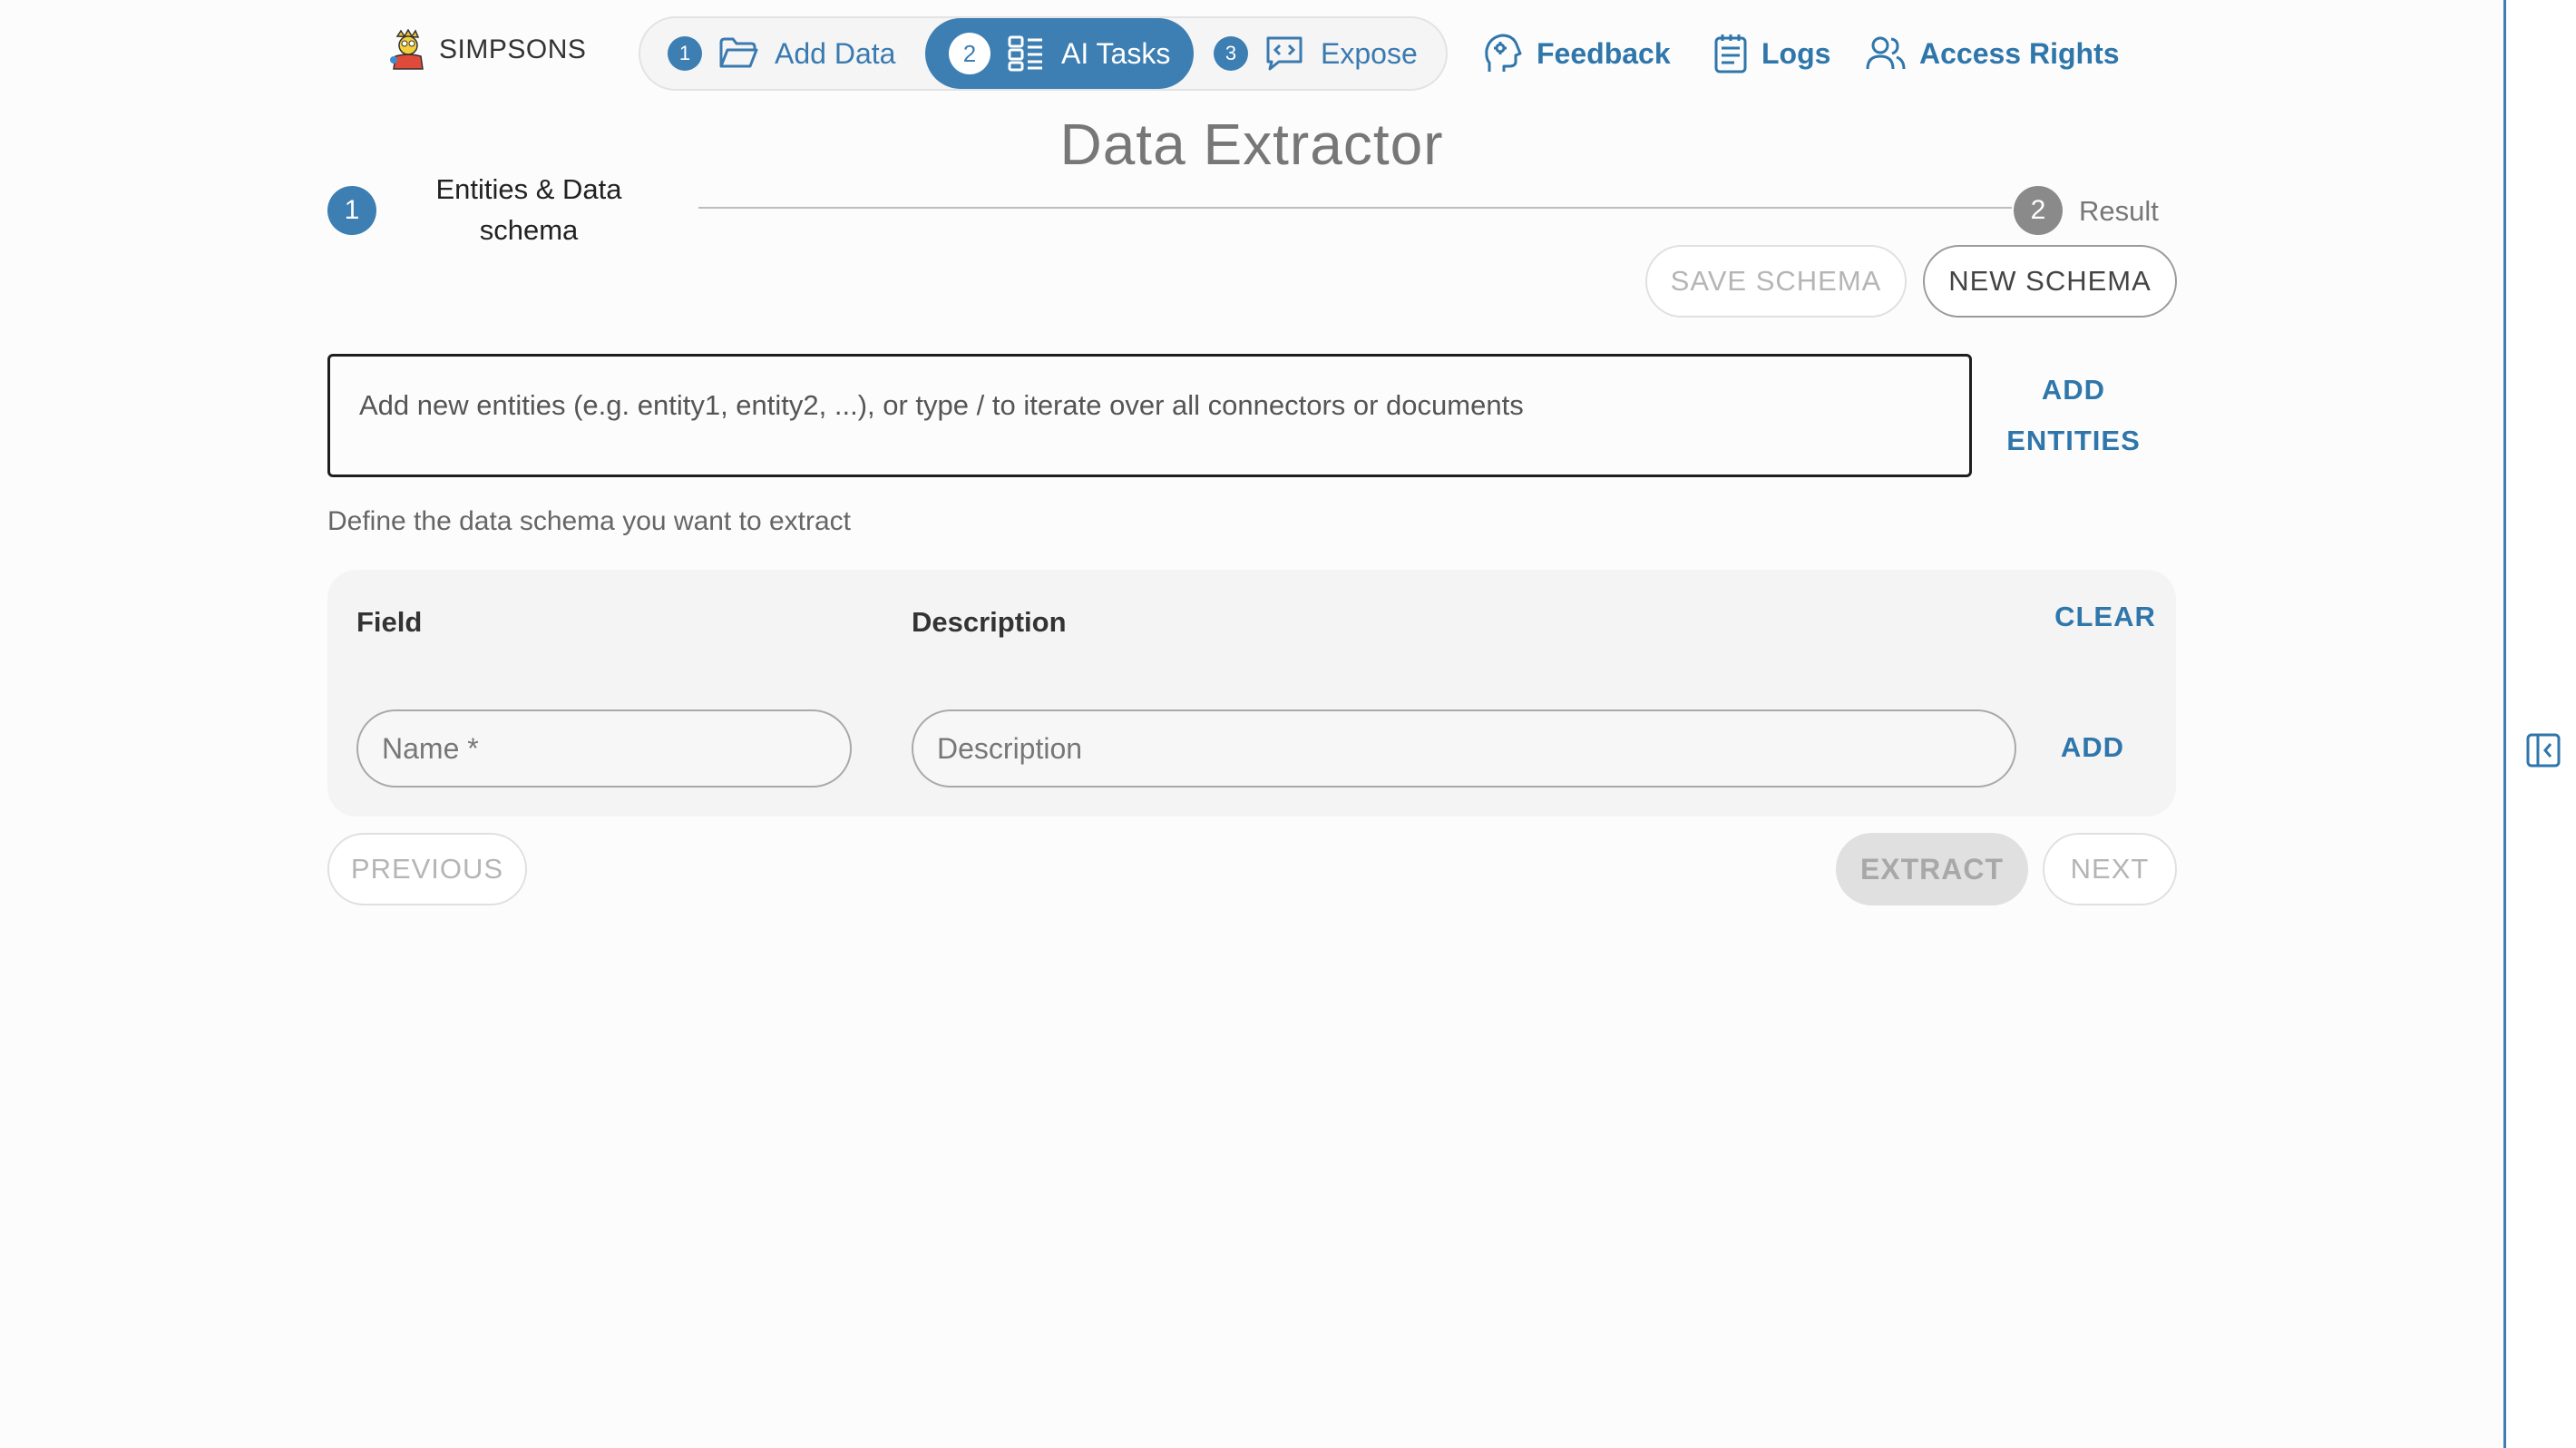 The width and height of the screenshot is (2576, 1448). I want to click on stage-1-label: Entities & Data schema, so click(528, 209).